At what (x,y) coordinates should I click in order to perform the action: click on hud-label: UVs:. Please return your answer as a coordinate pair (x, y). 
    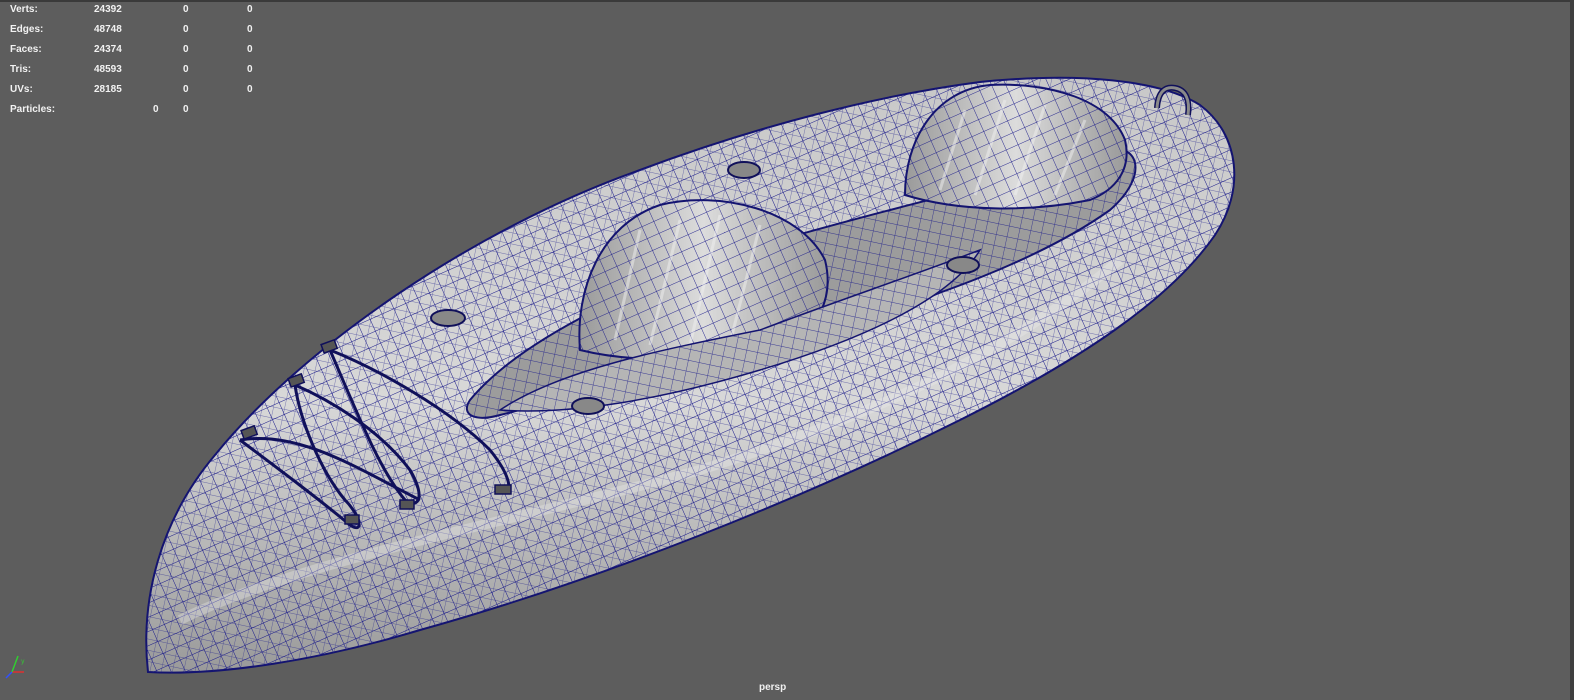
    Looking at the image, I should click on (21, 89).